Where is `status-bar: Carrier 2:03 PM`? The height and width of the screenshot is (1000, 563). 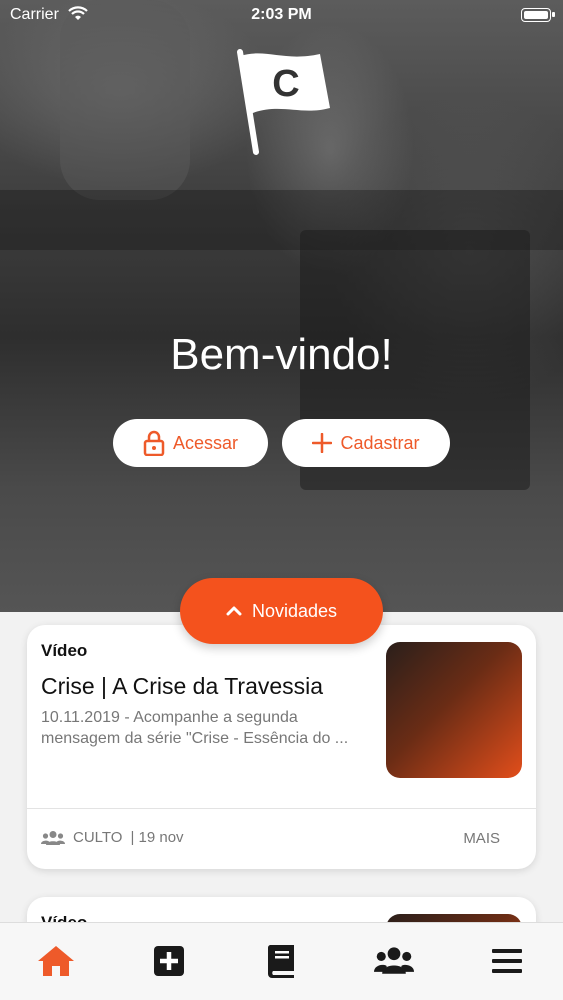 status-bar: Carrier 2:03 PM is located at coordinates (281, 15).